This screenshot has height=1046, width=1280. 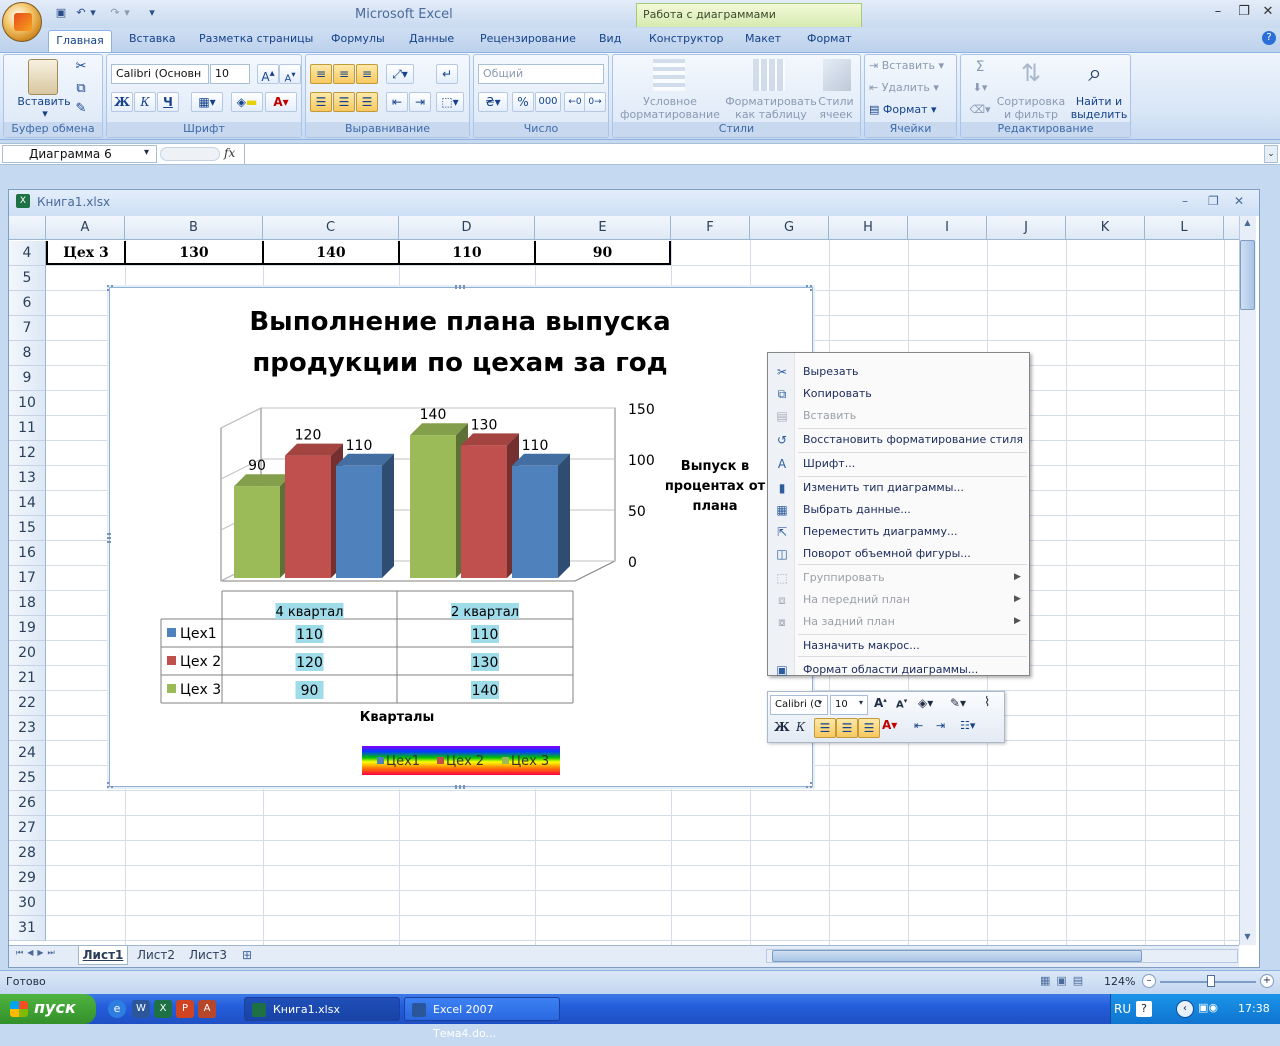 I want to click on mini-align-center-icon: ☰, so click(x=847, y=728).